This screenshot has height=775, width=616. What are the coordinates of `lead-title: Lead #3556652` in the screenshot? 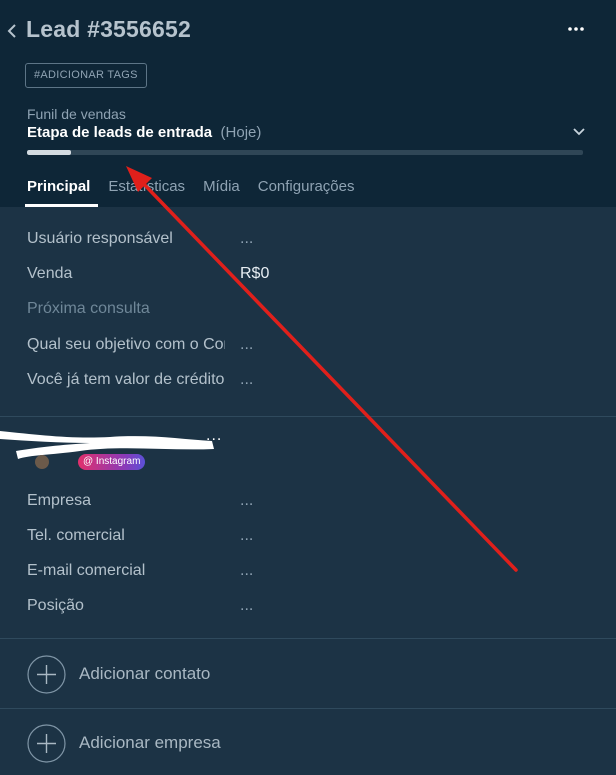 It's located at (109, 29).